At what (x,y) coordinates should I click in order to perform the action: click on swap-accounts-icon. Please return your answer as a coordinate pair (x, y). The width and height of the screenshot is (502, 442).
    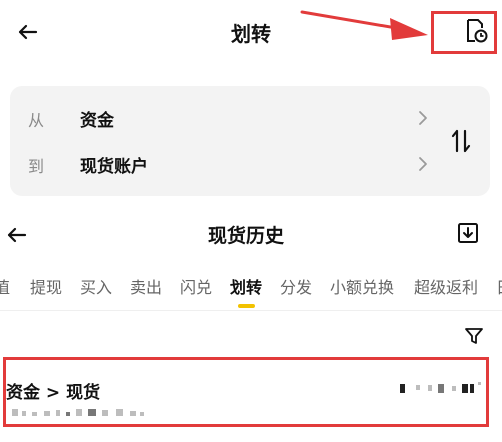
    Looking at the image, I should click on (461, 141).